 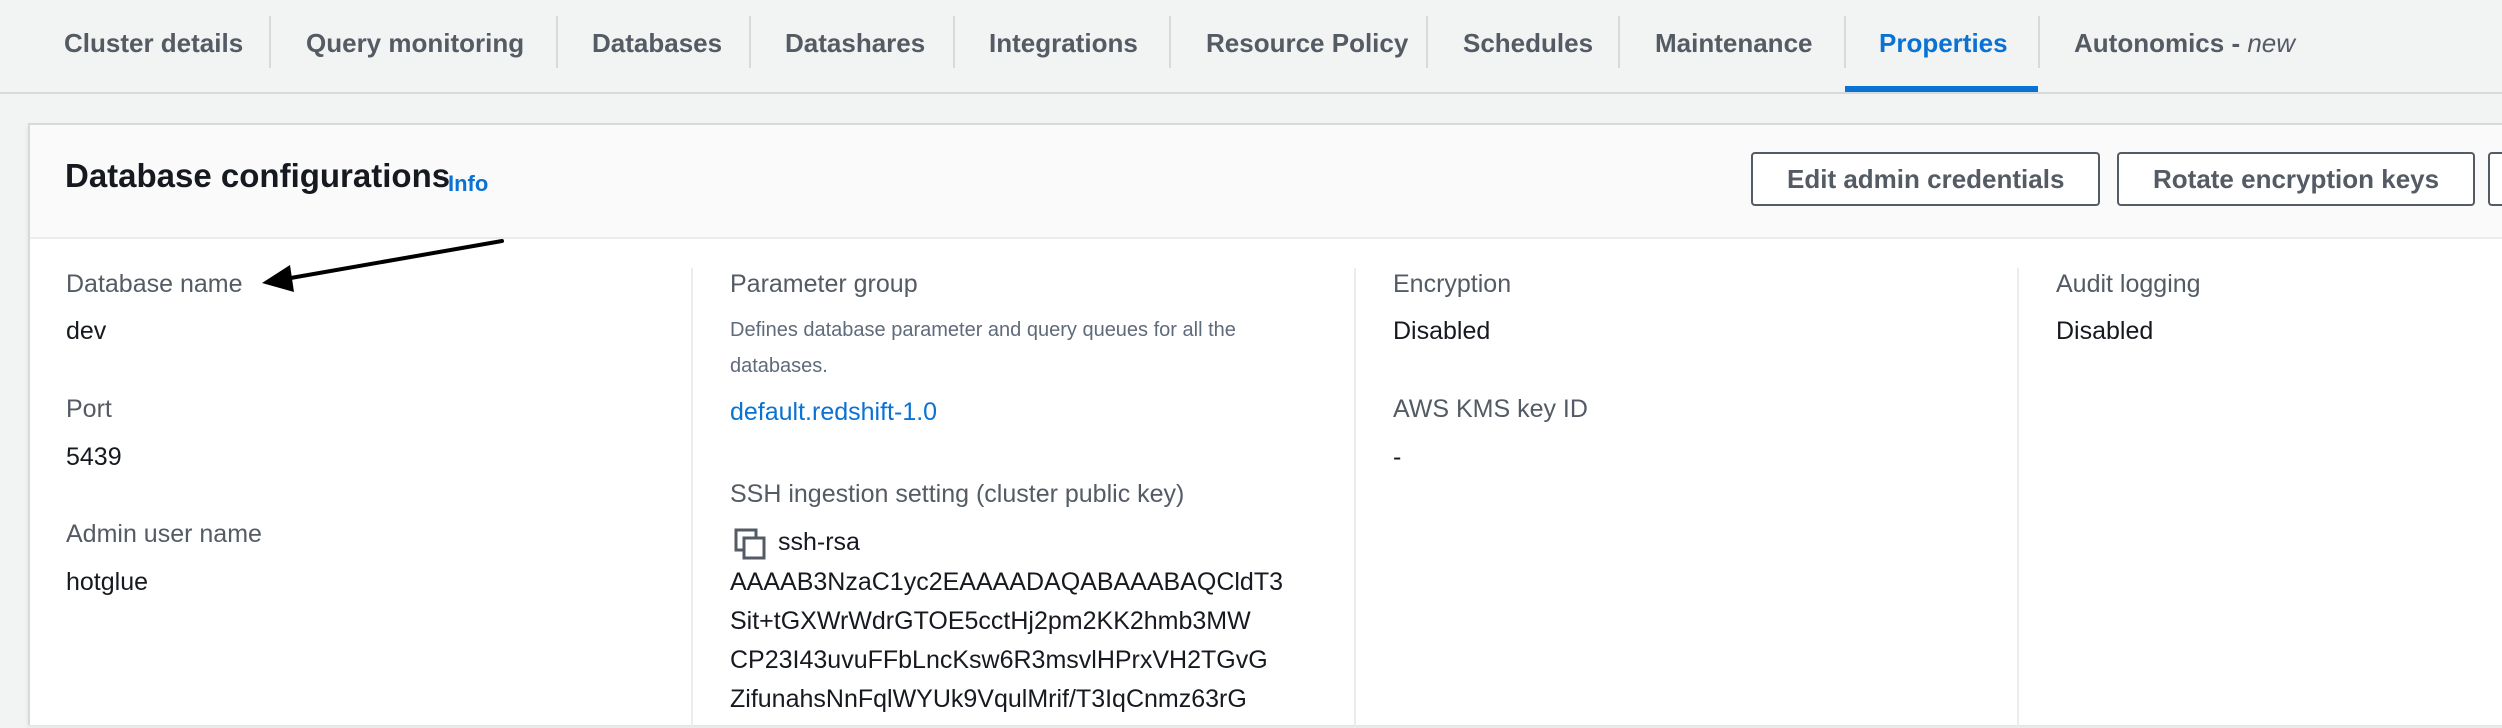 What do you see at coordinates (657, 46) in the screenshot?
I see `tab-databases: Databases` at bounding box center [657, 46].